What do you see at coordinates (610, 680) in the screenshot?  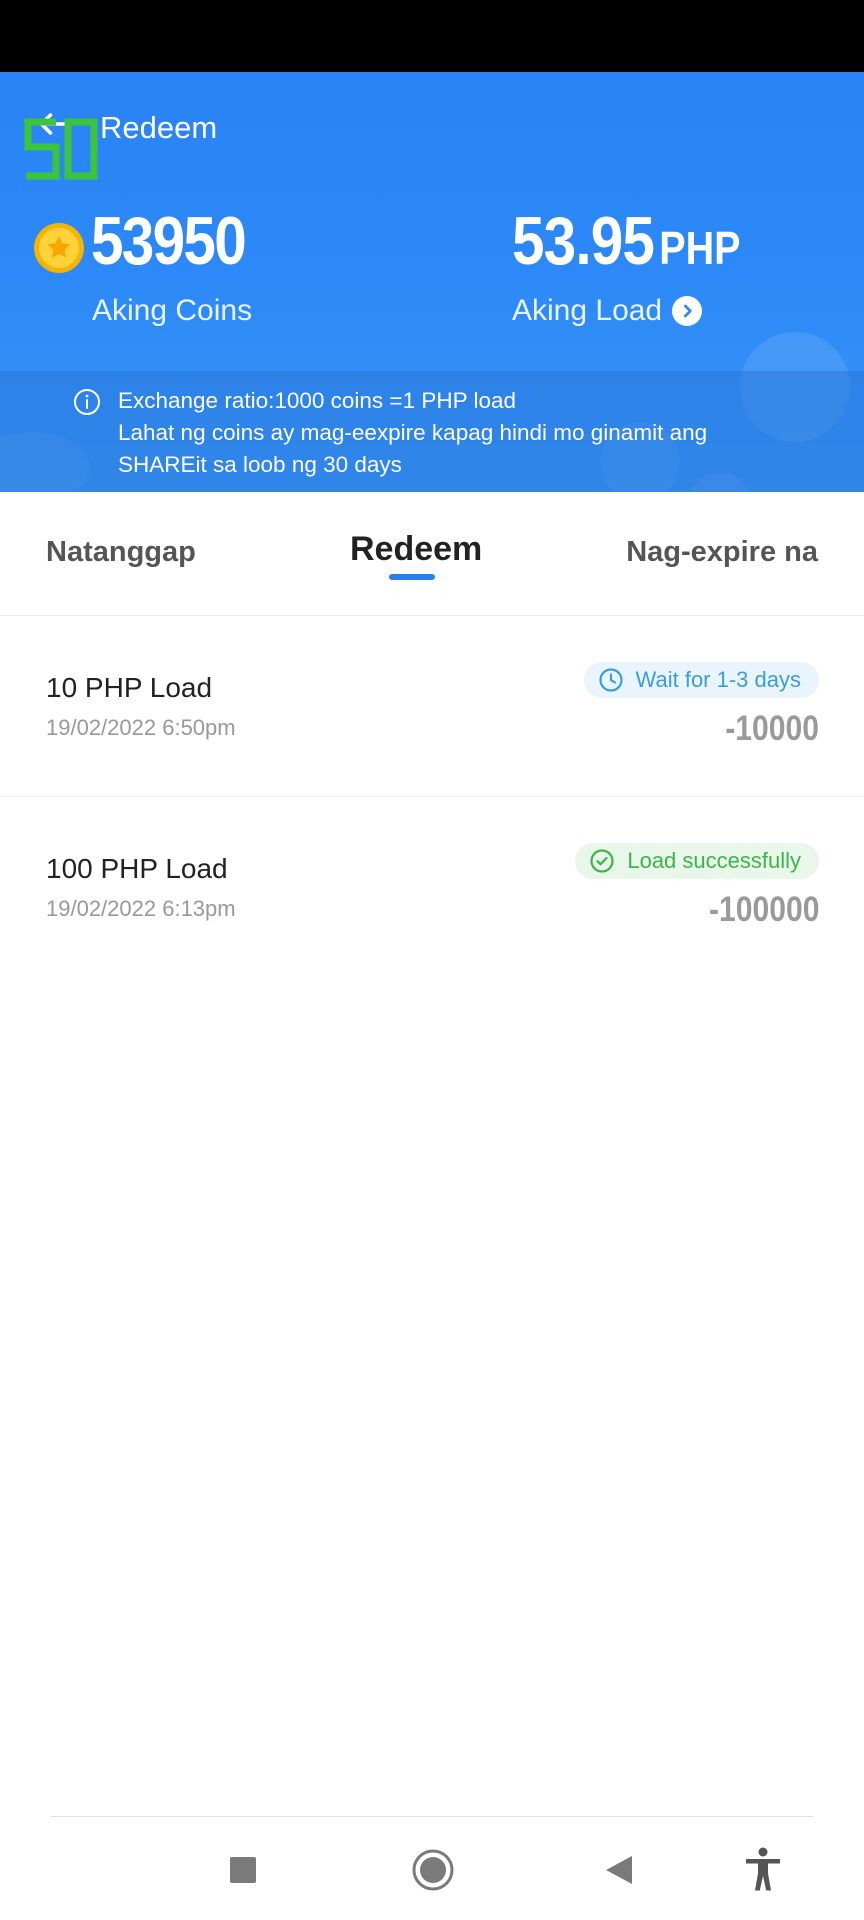 I see `clock-icon` at bounding box center [610, 680].